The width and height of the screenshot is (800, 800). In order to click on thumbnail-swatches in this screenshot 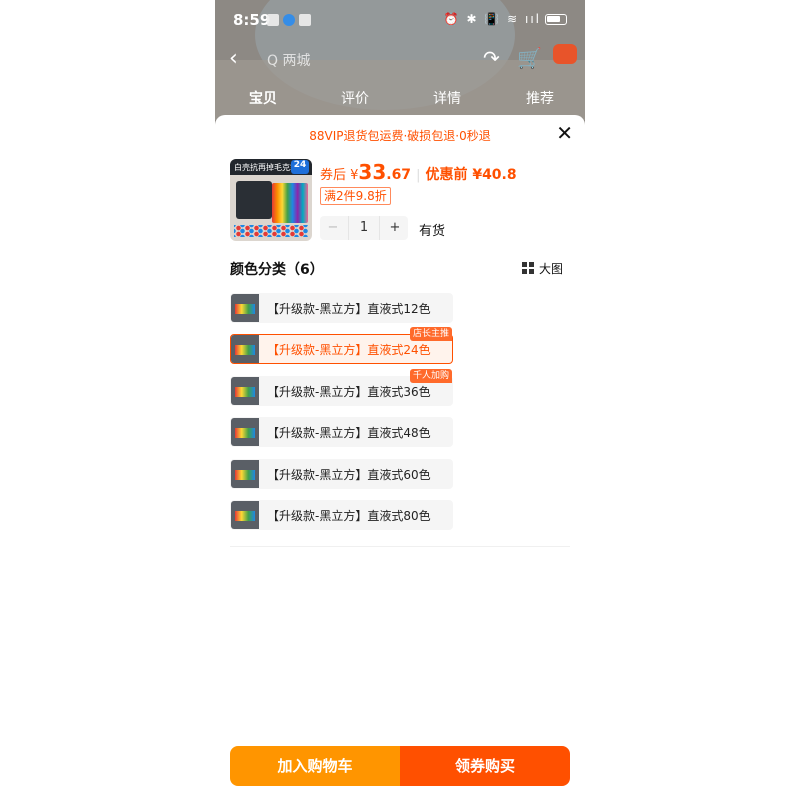, I will do `click(271, 231)`.